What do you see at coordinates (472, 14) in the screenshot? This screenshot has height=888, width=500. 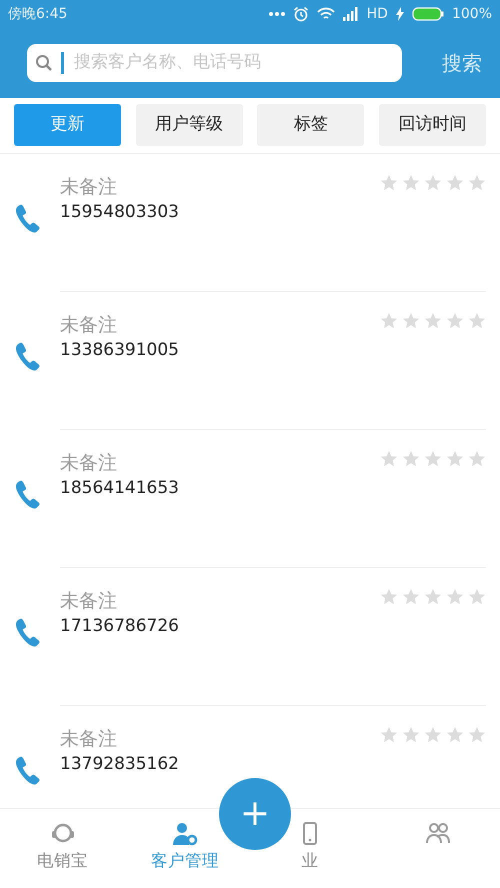 I see `battery-percent: 100%` at bounding box center [472, 14].